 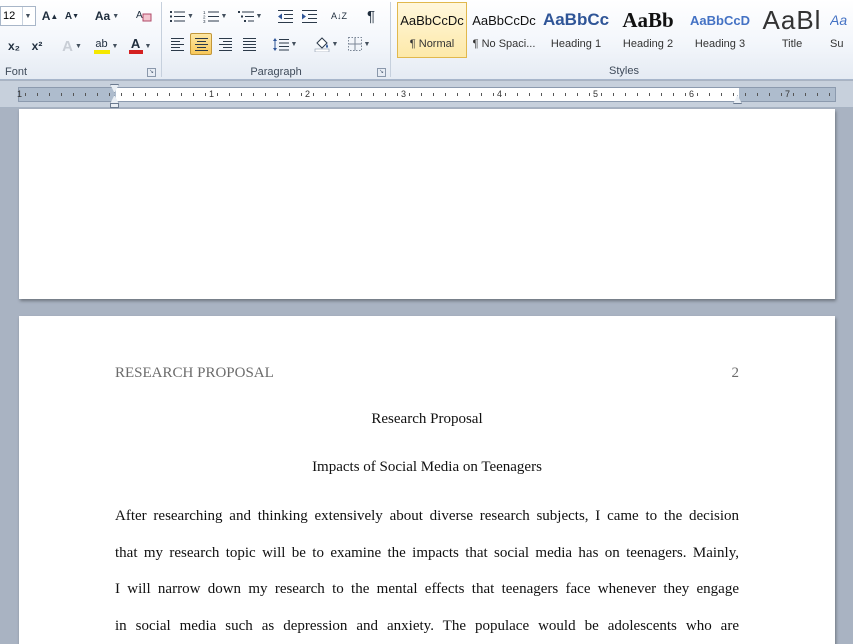 What do you see at coordinates (308, 94) in the screenshot?
I see `ruler-number: 2` at bounding box center [308, 94].